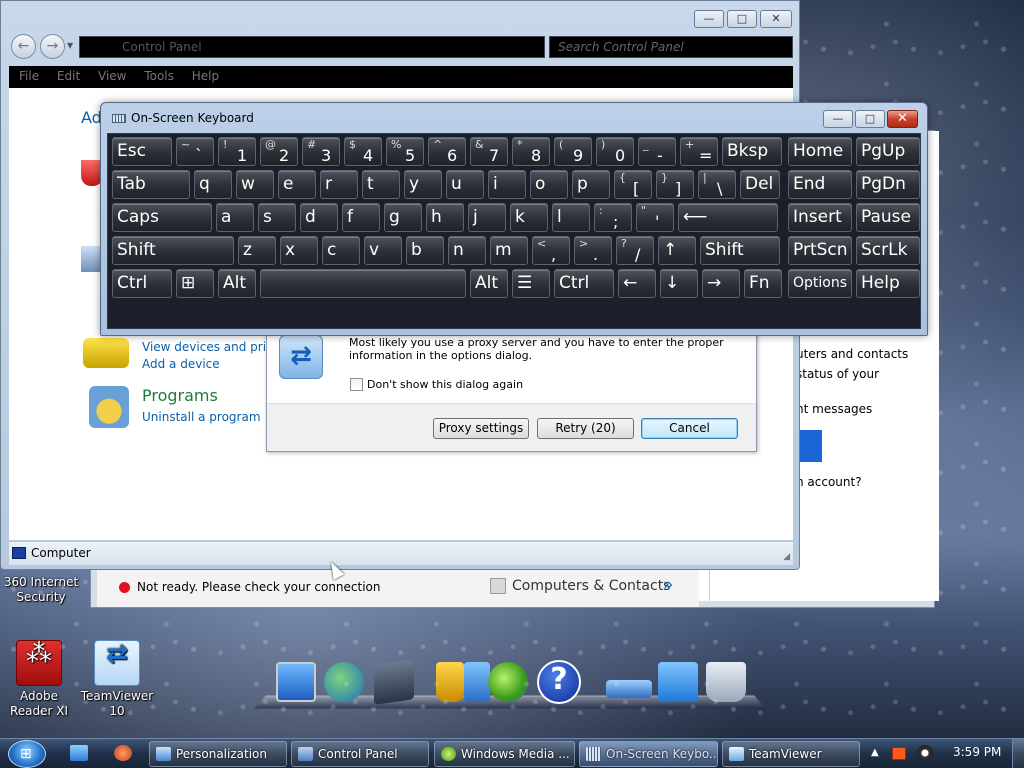 Image resolution: width=1024 pixels, height=768 pixels. I want to click on key-z: z, so click(257, 250).